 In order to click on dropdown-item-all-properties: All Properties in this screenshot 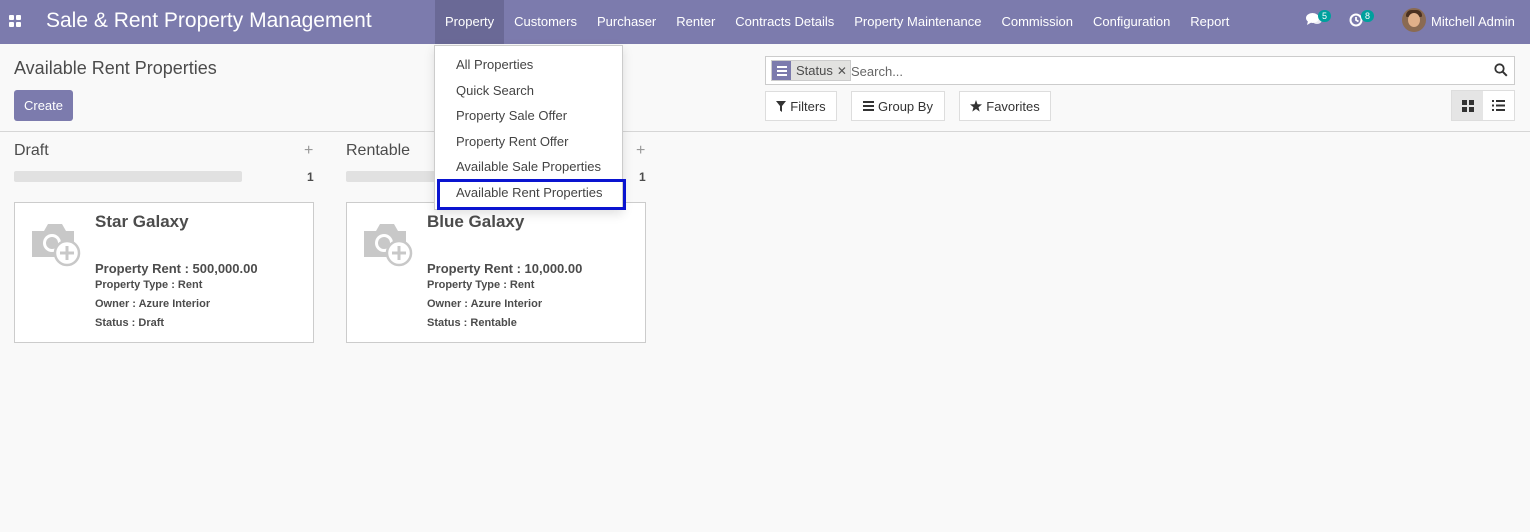, I will do `click(494, 64)`.